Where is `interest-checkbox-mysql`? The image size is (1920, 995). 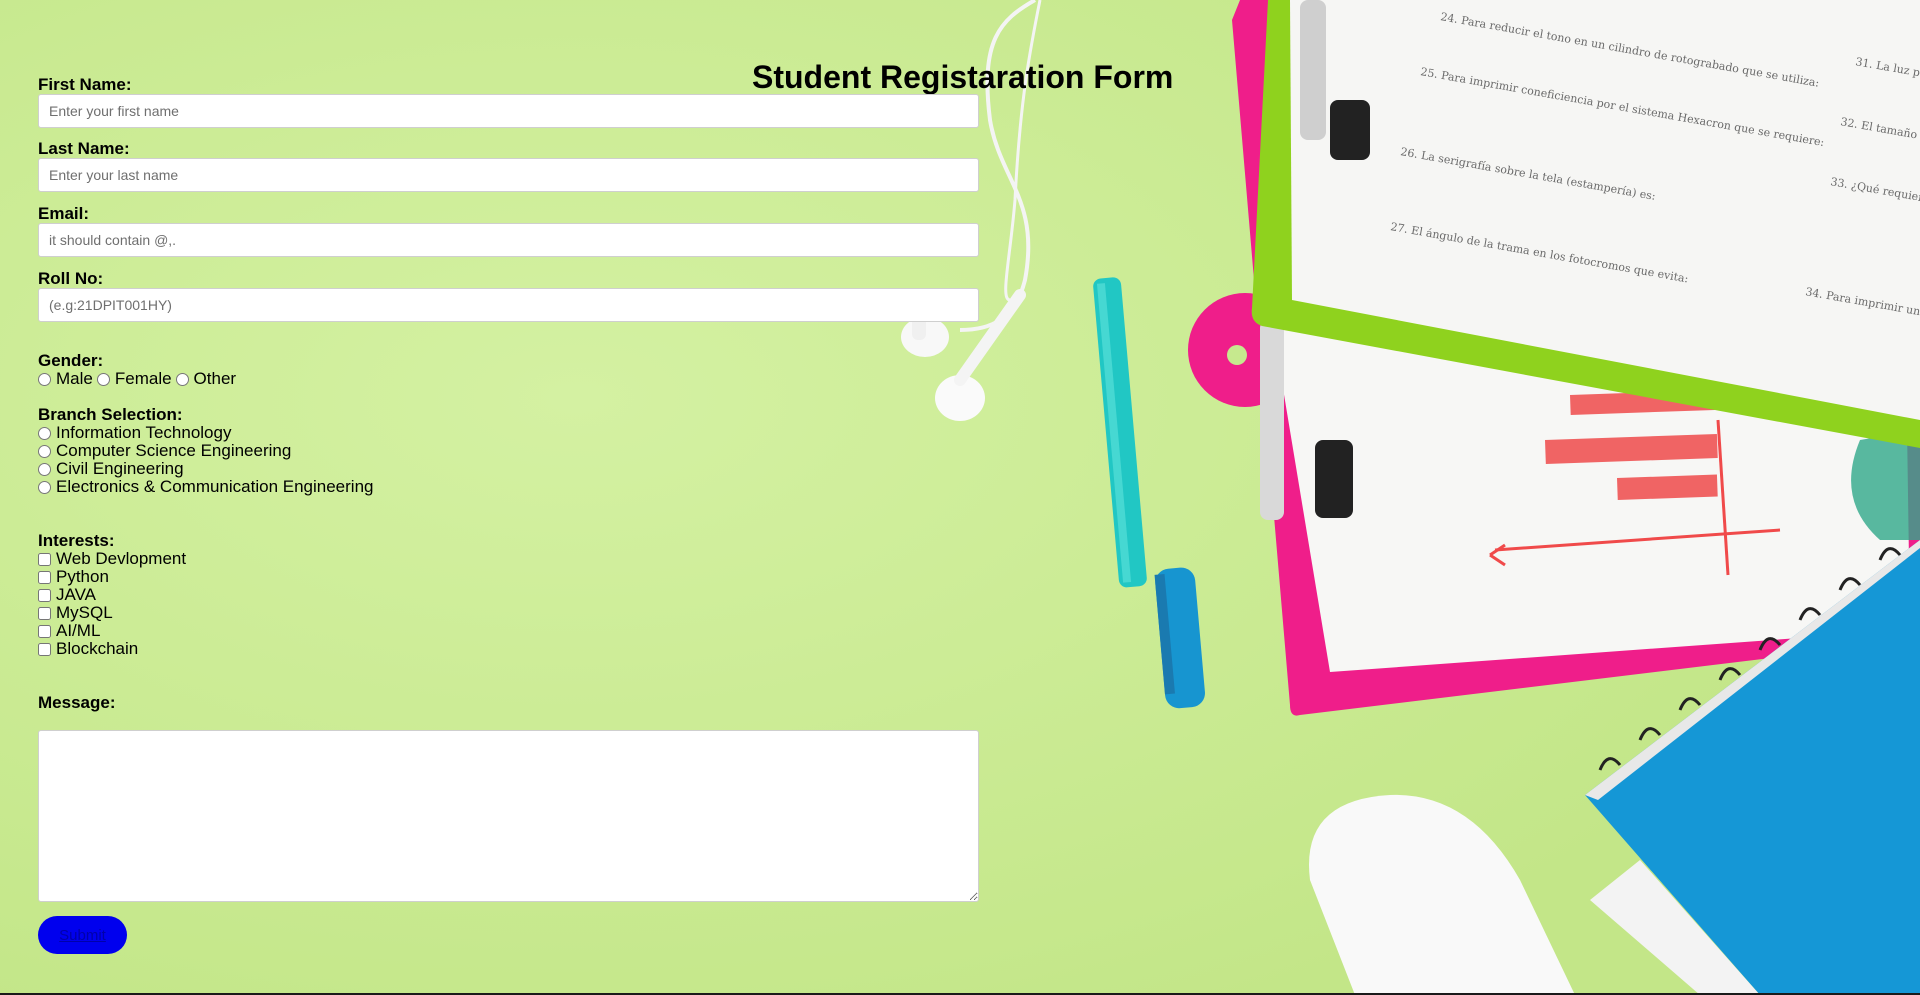
interest-checkbox-mysql is located at coordinates (44, 613).